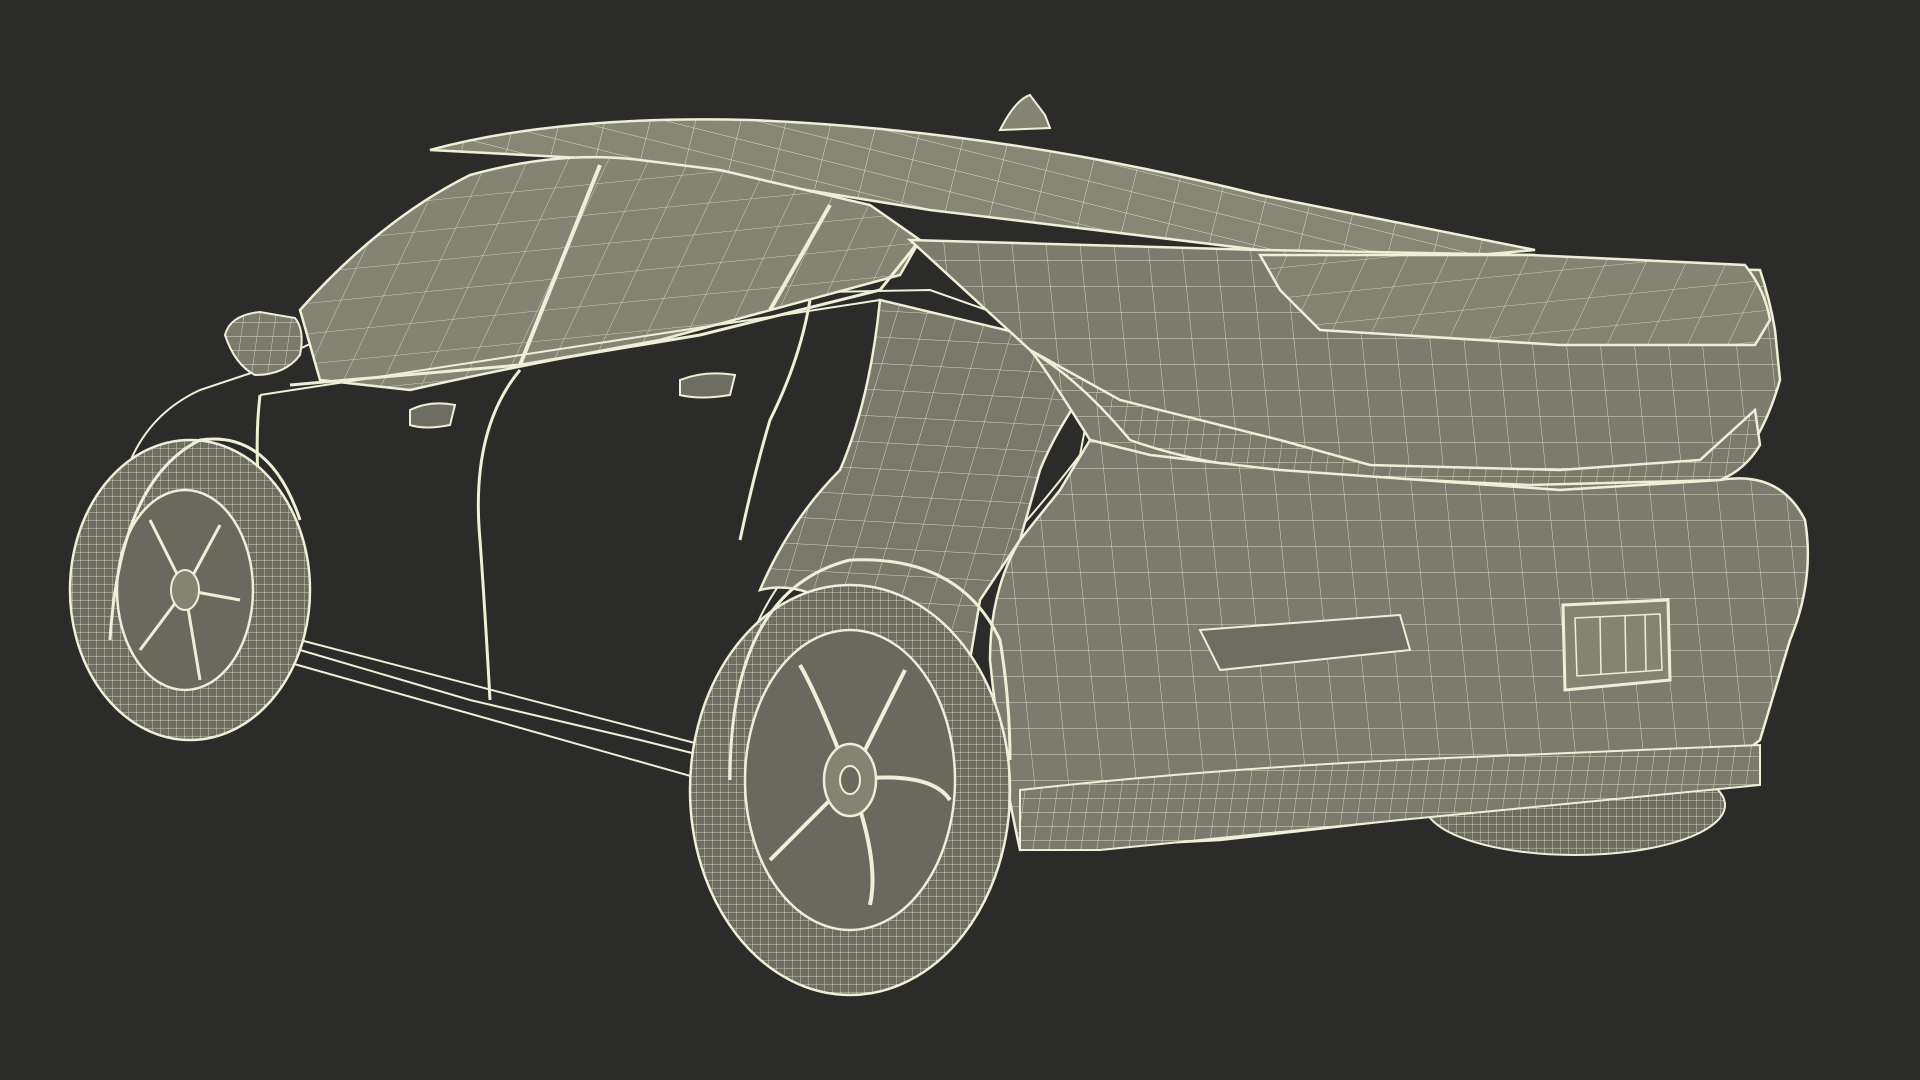  I want to click on license-plate, so click(1616, 645).